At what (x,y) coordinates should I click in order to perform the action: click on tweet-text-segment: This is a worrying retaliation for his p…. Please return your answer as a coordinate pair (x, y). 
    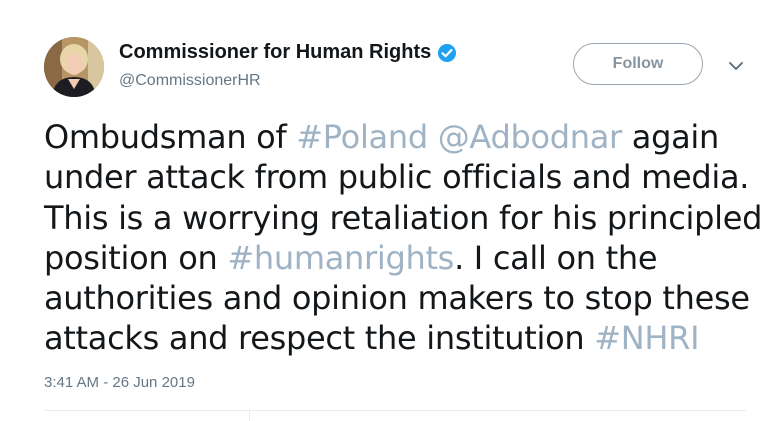
    Looking at the image, I should click on (403, 217).